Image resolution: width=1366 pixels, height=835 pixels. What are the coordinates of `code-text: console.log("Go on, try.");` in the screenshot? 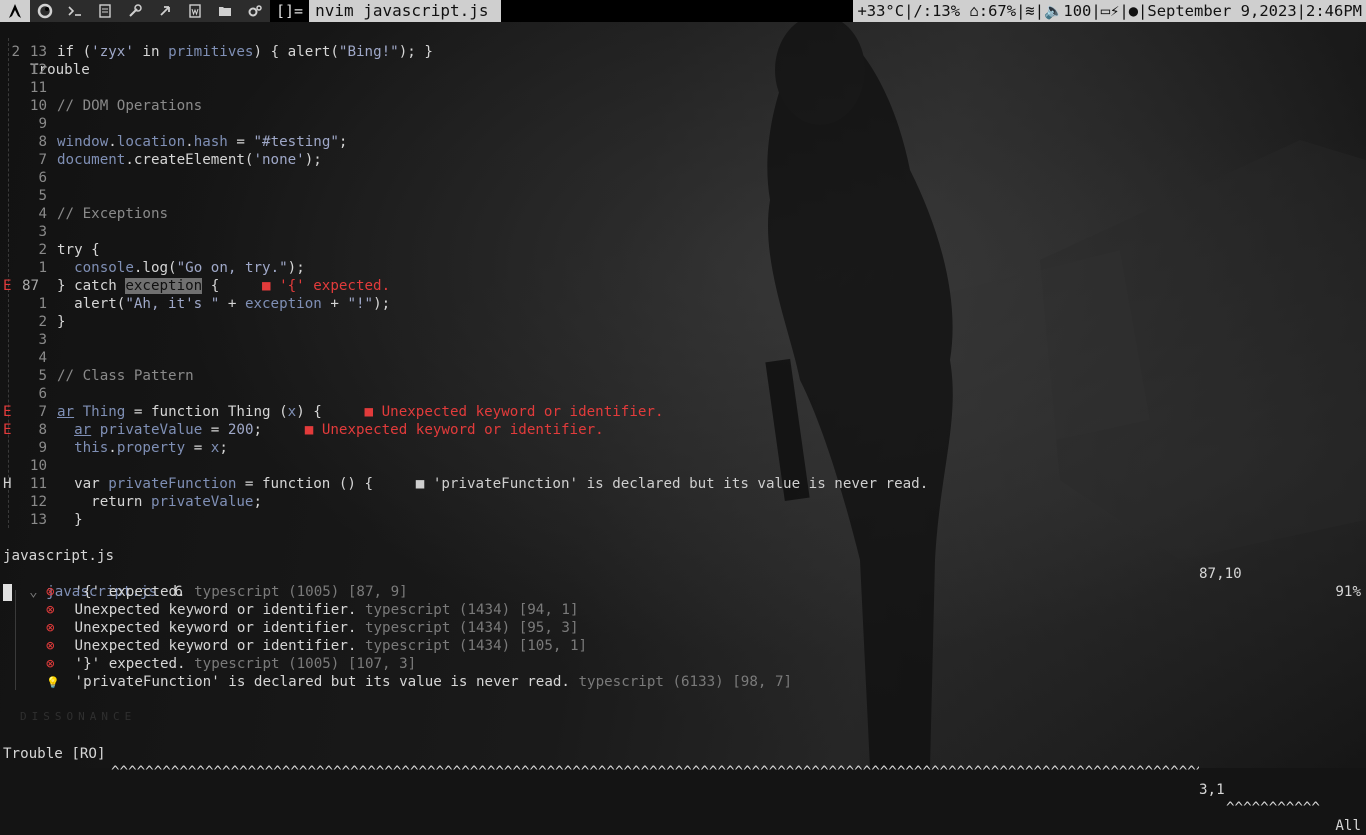 It's located at (189, 268).